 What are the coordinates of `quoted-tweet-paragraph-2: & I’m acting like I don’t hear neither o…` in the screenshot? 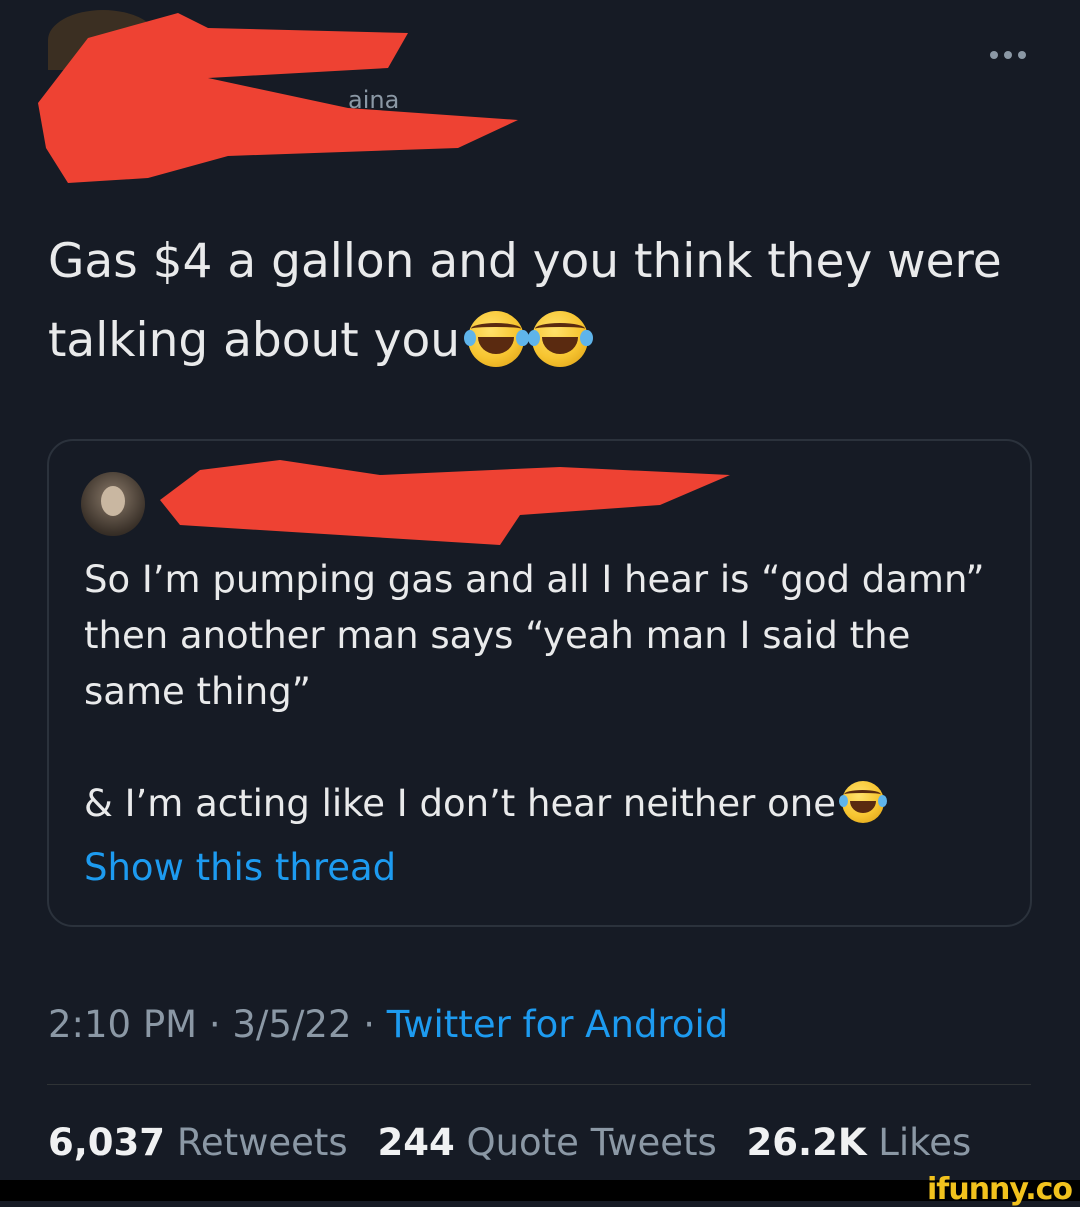 It's located at (549, 804).